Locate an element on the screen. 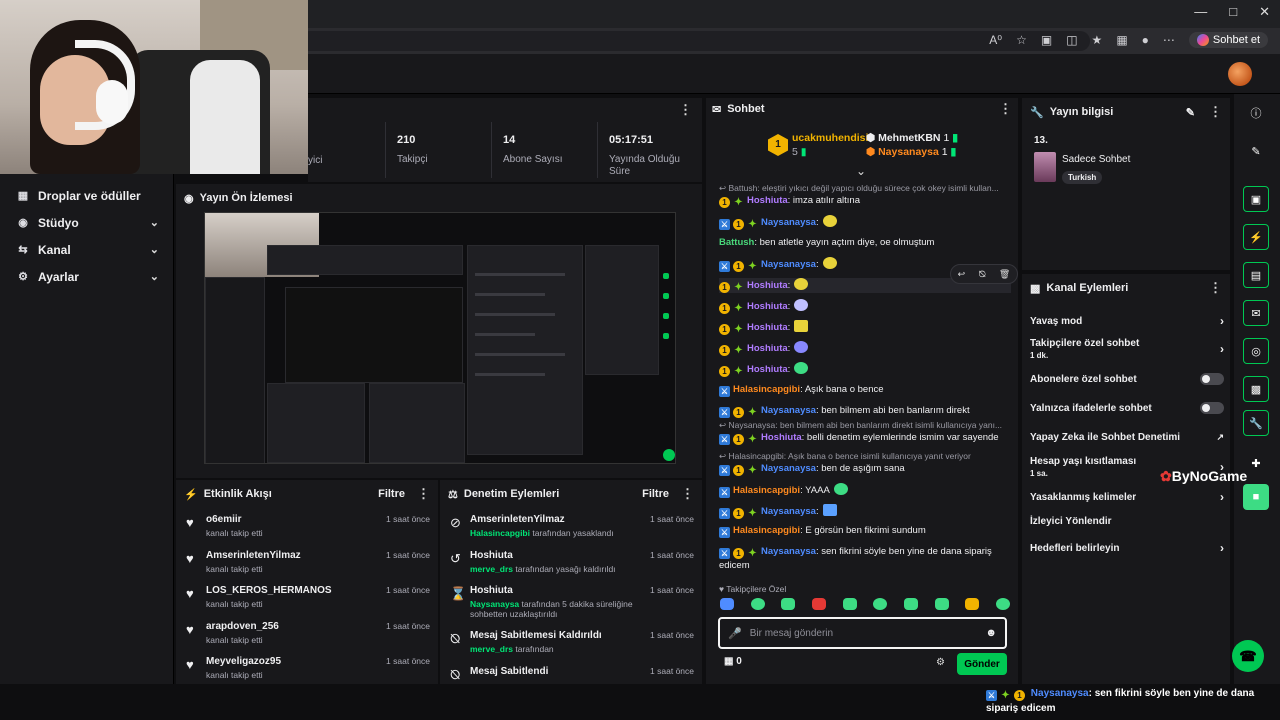  emoji-icon: ☻ is located at coordinates (991, 633).